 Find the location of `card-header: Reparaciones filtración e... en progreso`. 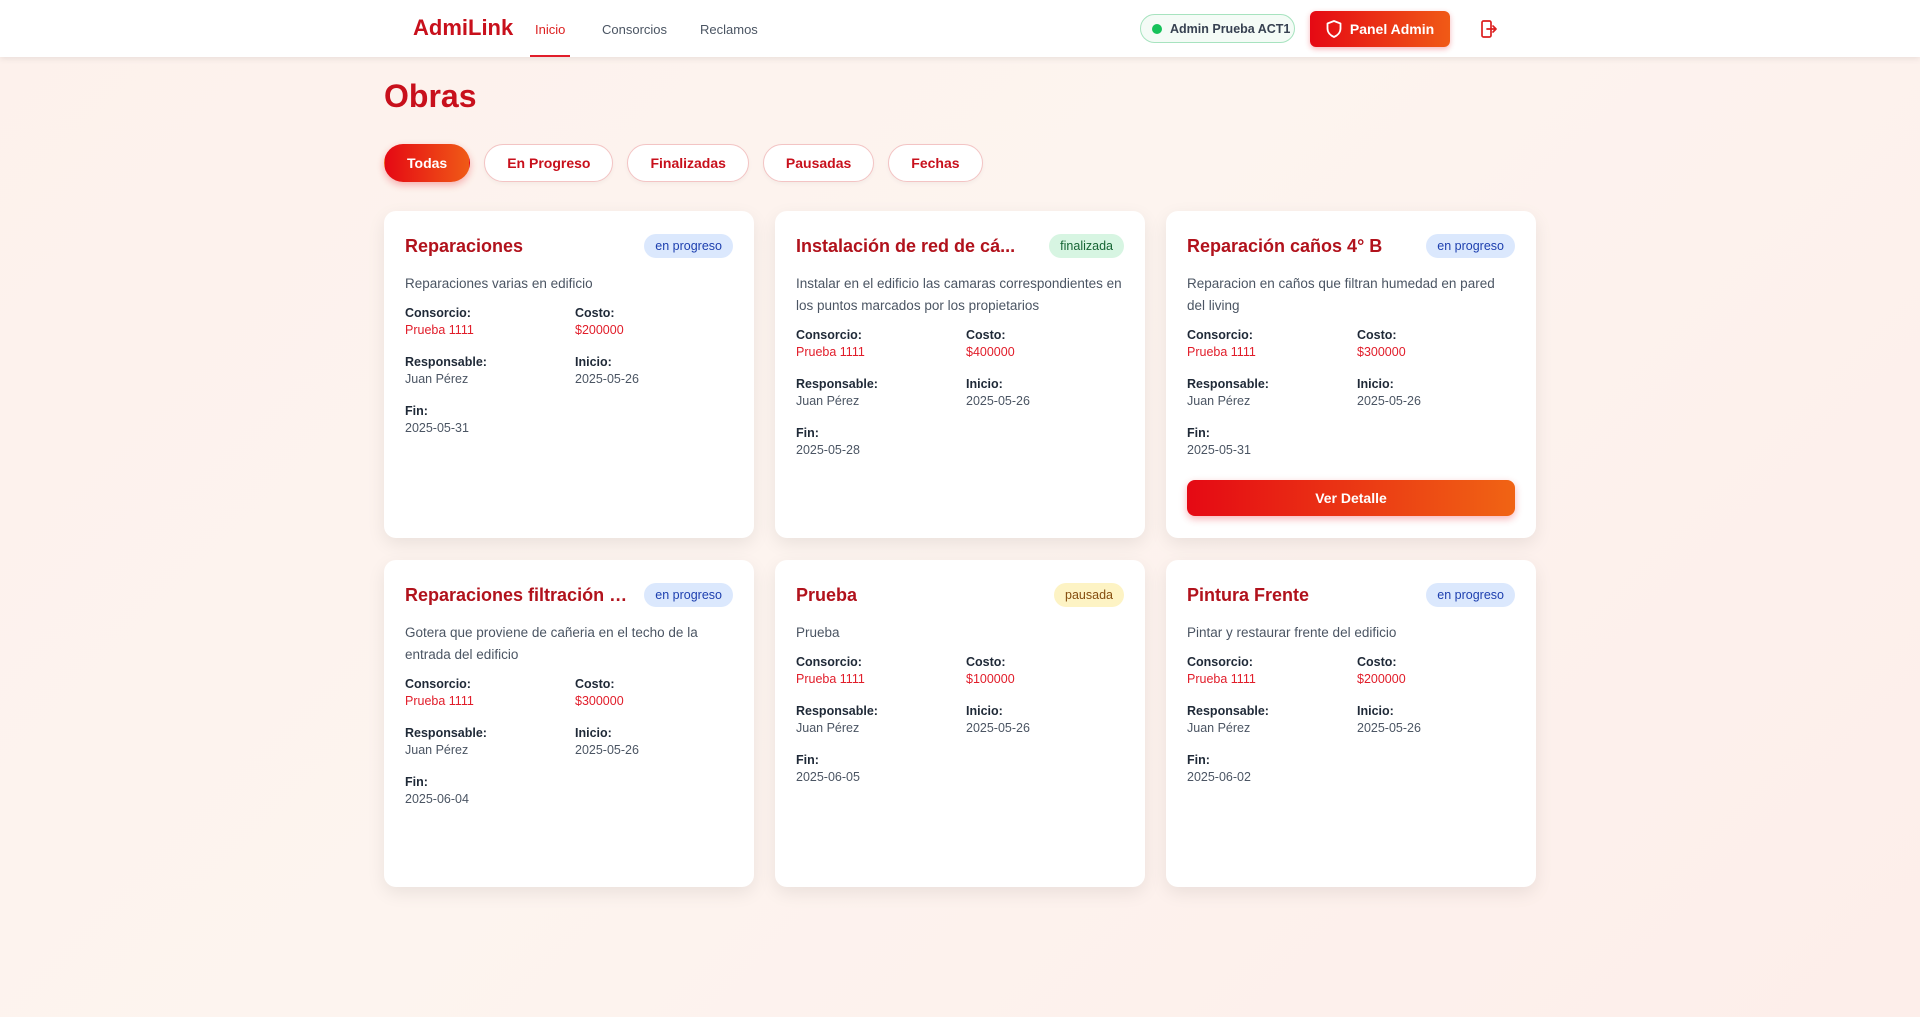

card-header: Reparaciones filtración e... en progreso is located at coordinates (569, 595).